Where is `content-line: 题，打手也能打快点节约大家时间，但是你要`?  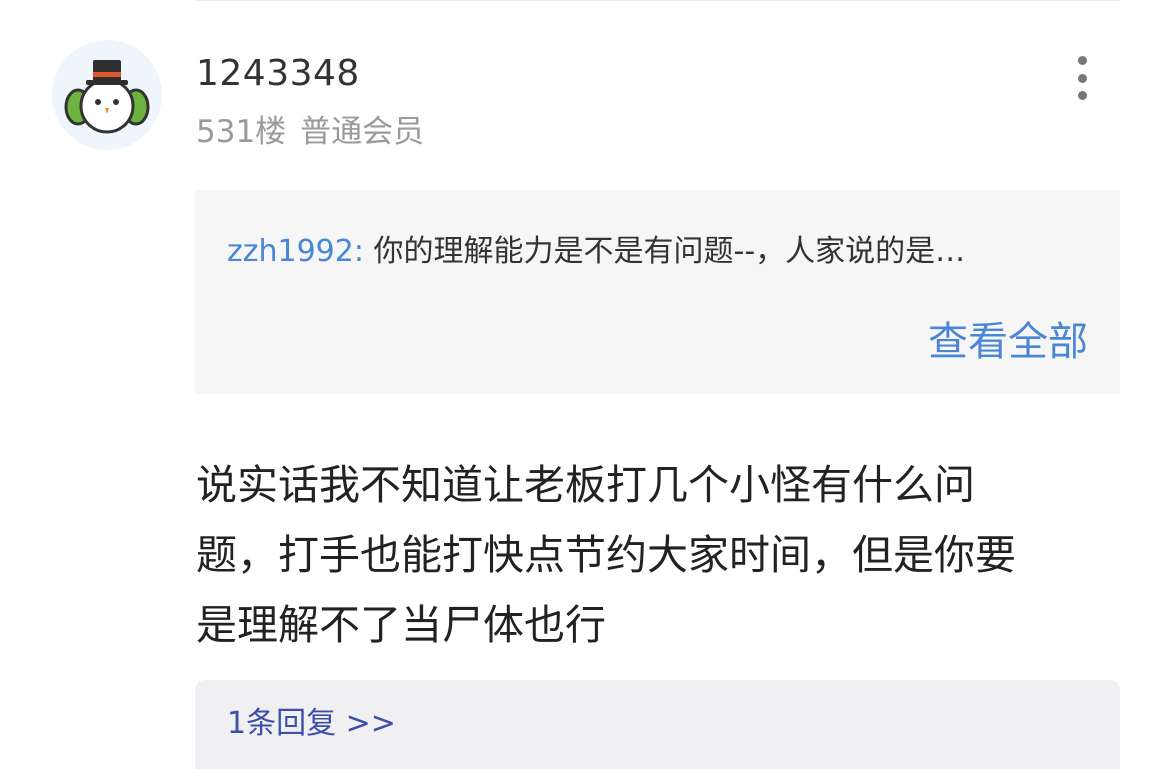 content-line: 题，打手也能打快点节约大家时间，但是你要 is located at coordinates (606, 555).